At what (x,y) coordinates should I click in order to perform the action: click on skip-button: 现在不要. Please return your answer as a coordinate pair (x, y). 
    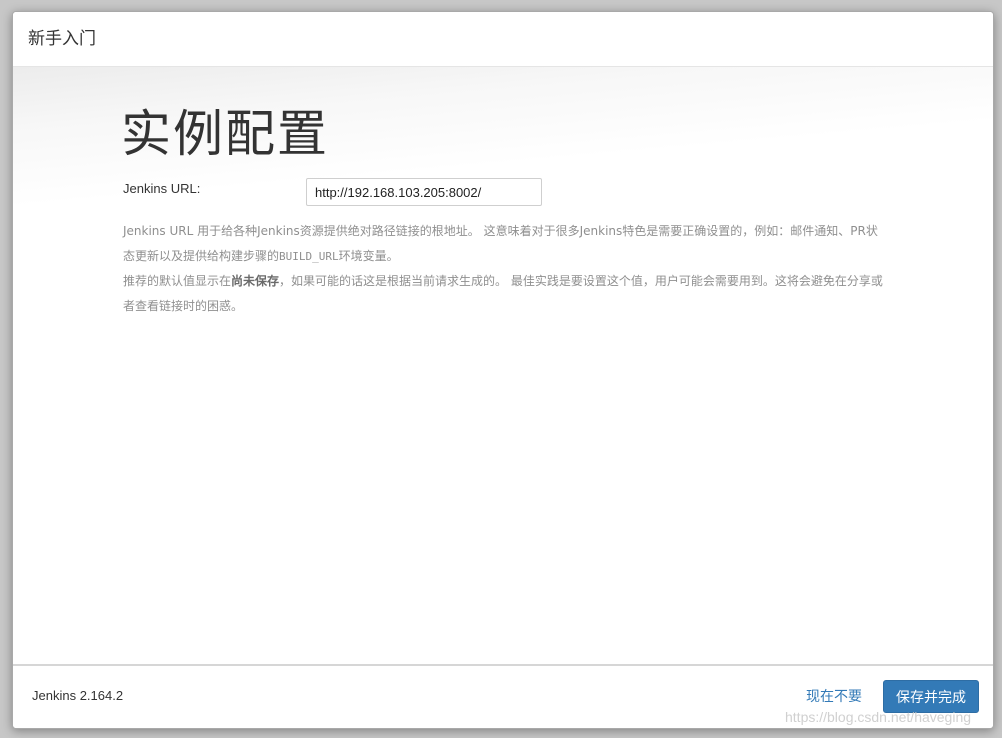
    Looking at the image, I should click on (834, 696).